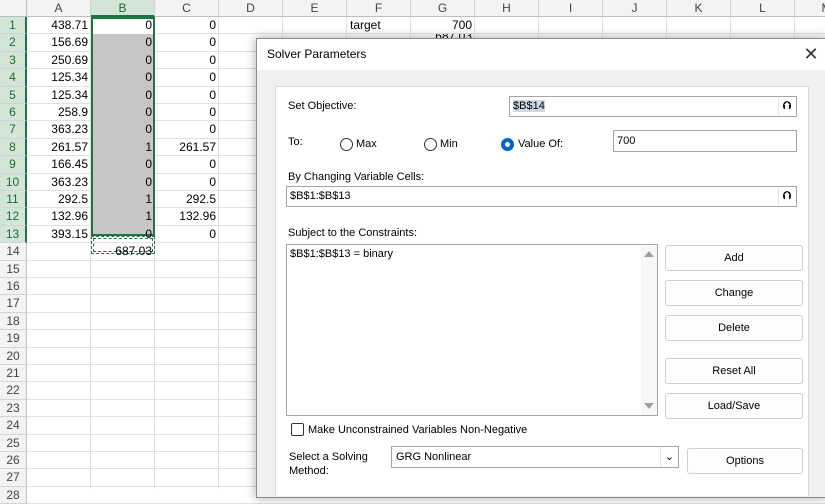 The width and height of the screenshot is (825, 504). What do you see at coordinates (59, 77) in the screenshot?
I see `cell-a4: 125.34` at bounding box center [59, 77].